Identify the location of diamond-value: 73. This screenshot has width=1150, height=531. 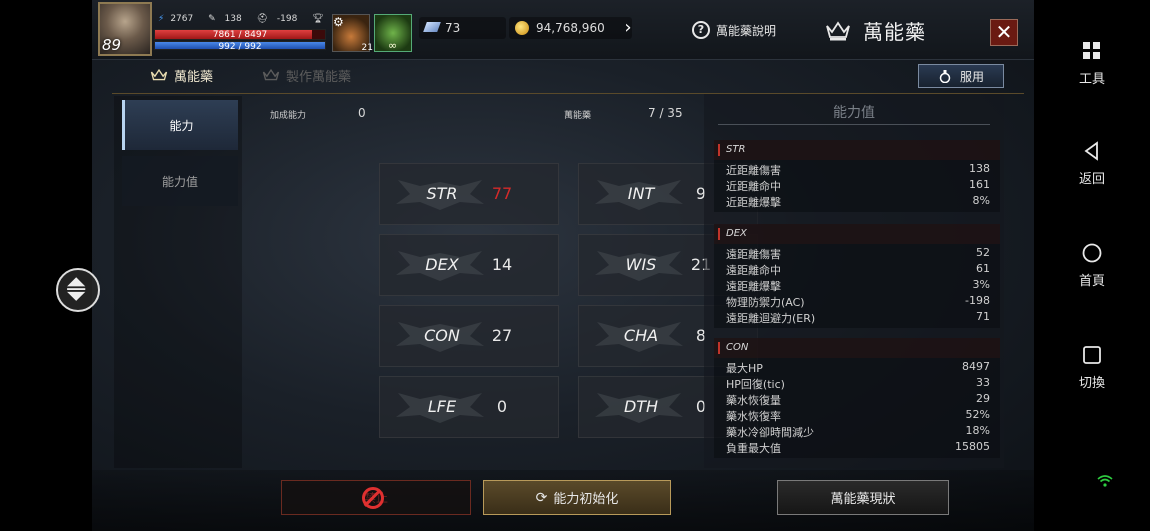
(453, 28).